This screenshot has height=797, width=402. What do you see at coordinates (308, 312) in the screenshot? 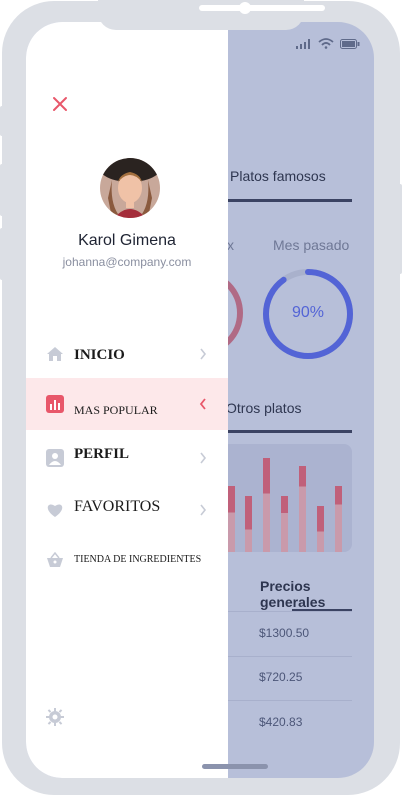
I see `mes-pasado-percent: 90%` at bounding box center [308, 312].